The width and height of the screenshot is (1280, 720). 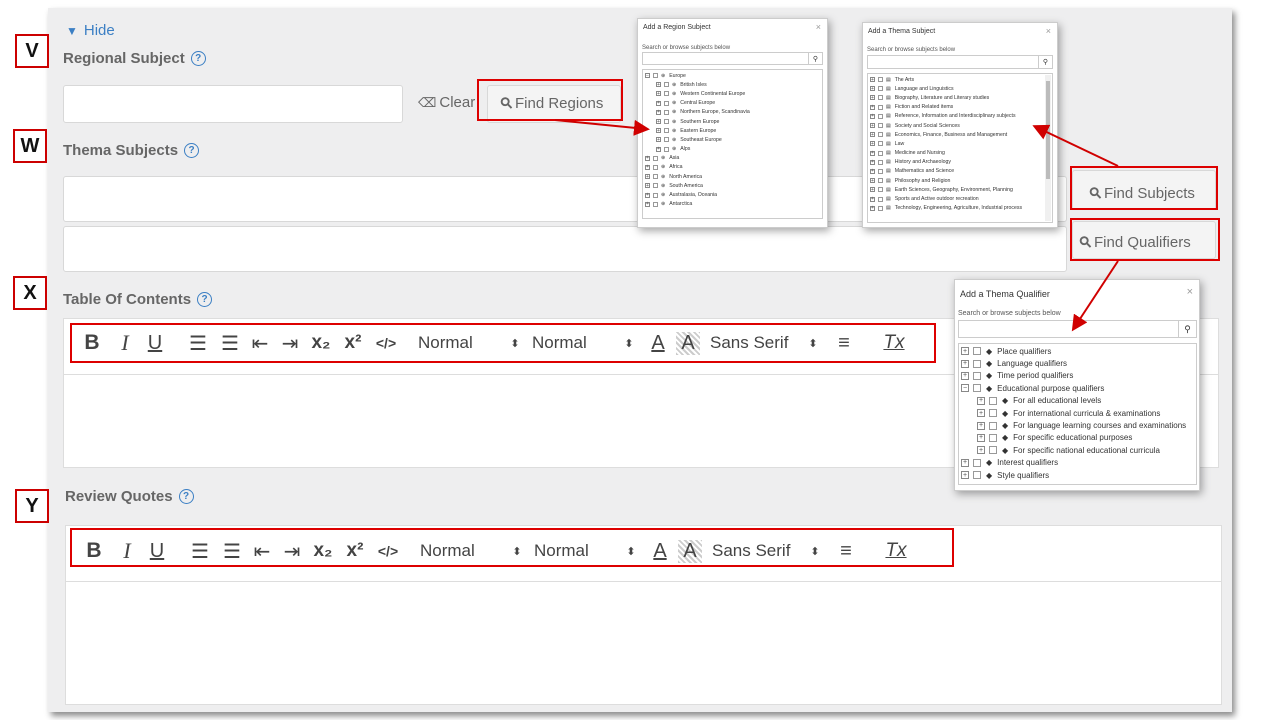 I want to click on tree-item: + ▤ Language and Linguistics, so click(x=960, y=88).